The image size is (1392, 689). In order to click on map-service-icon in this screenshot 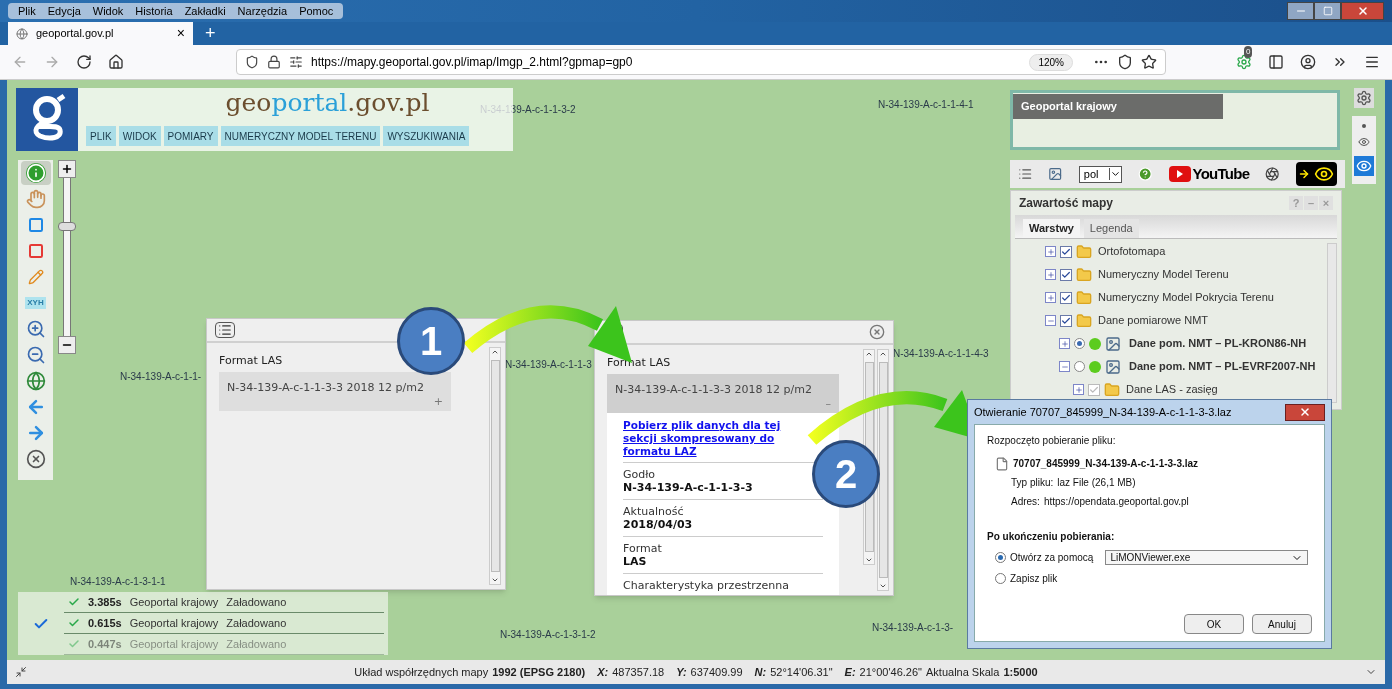, I will do `click(1055, 174)`.